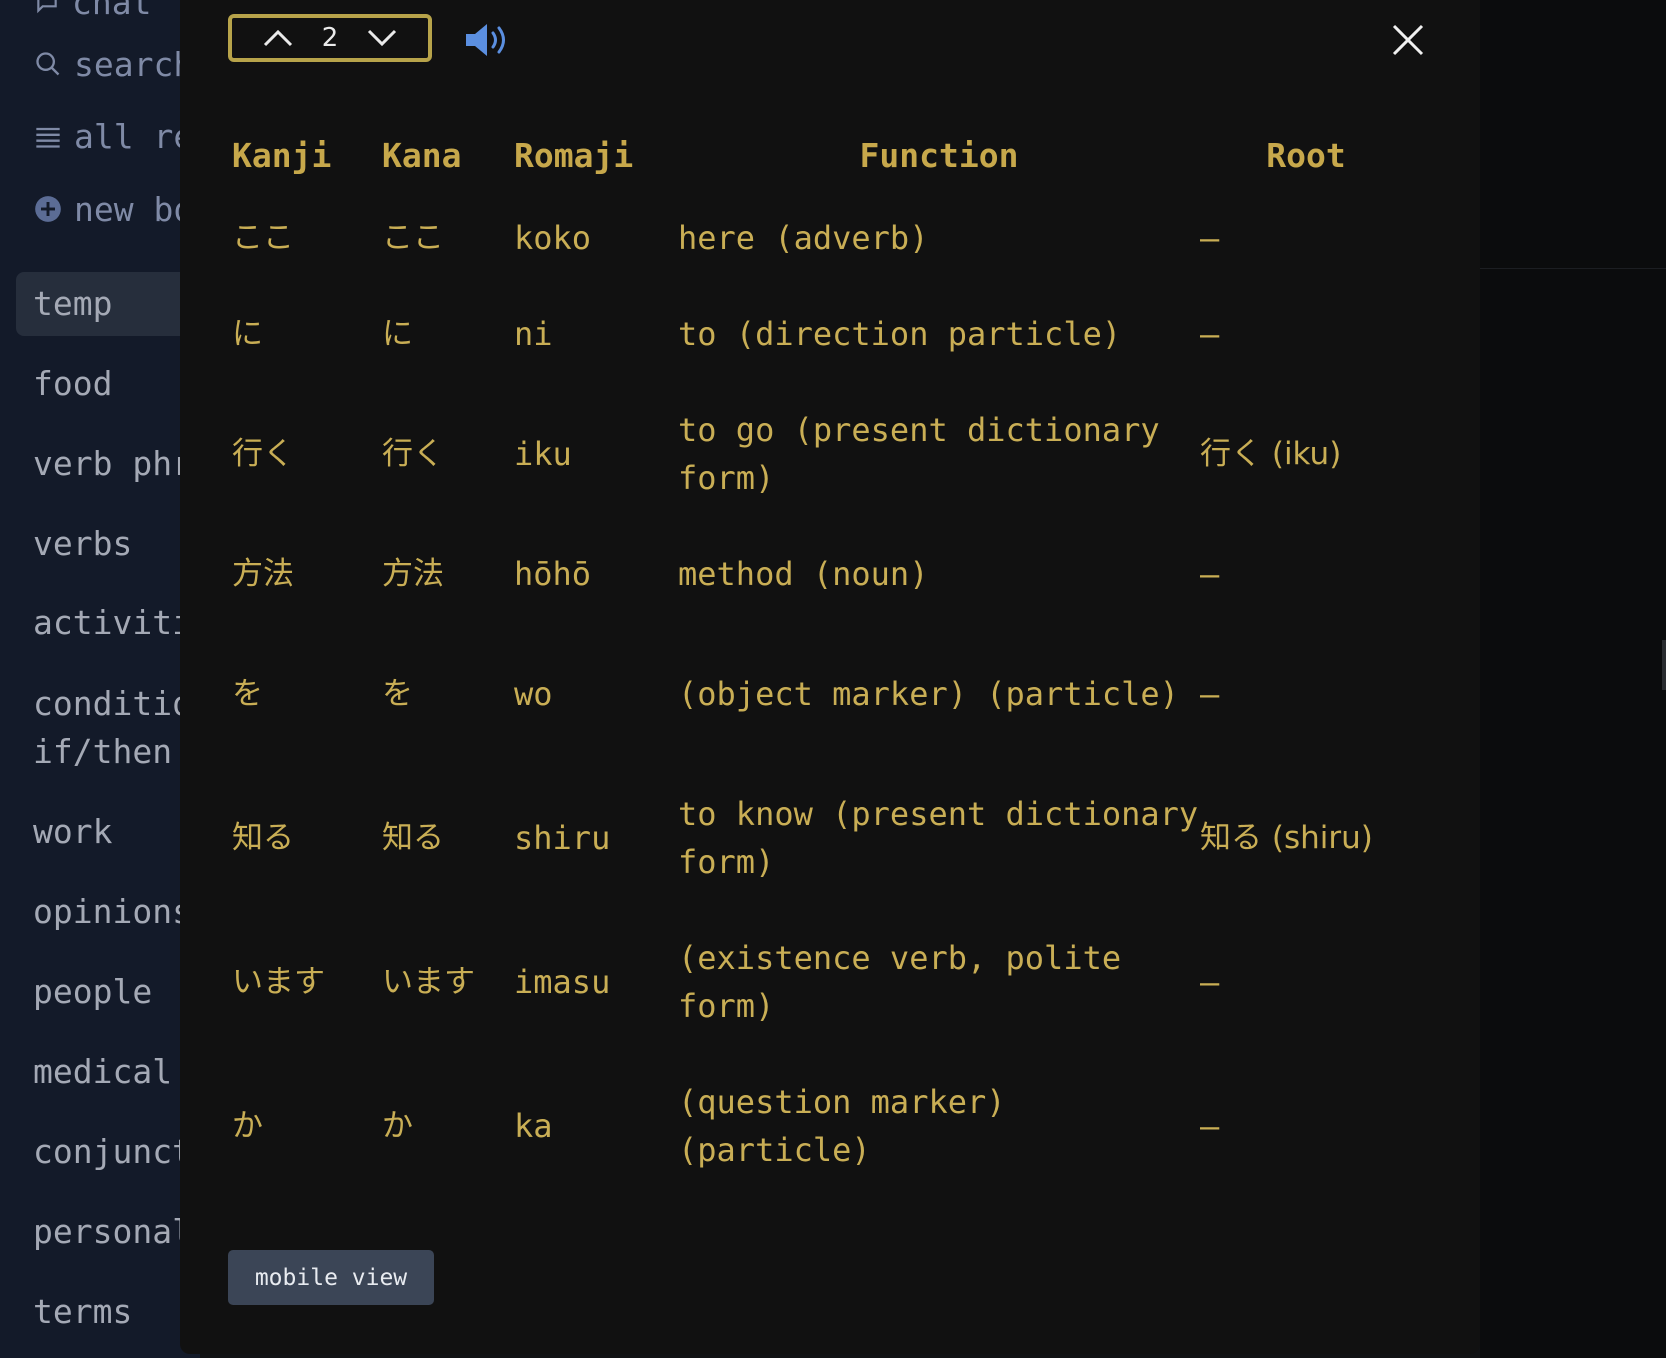 This screenshot has height=1358, width=1666. I want to click on cell-function: (existence verb, polite form), so click(900, 982).